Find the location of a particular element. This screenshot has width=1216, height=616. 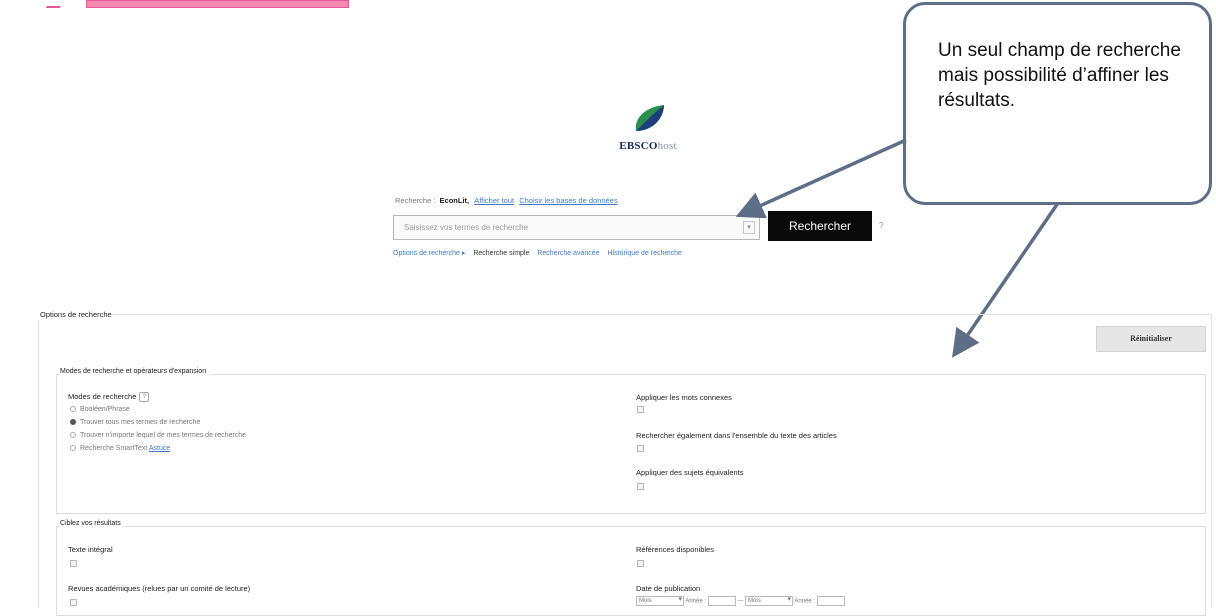

date-dash: — is located at coordinates (740, 601).